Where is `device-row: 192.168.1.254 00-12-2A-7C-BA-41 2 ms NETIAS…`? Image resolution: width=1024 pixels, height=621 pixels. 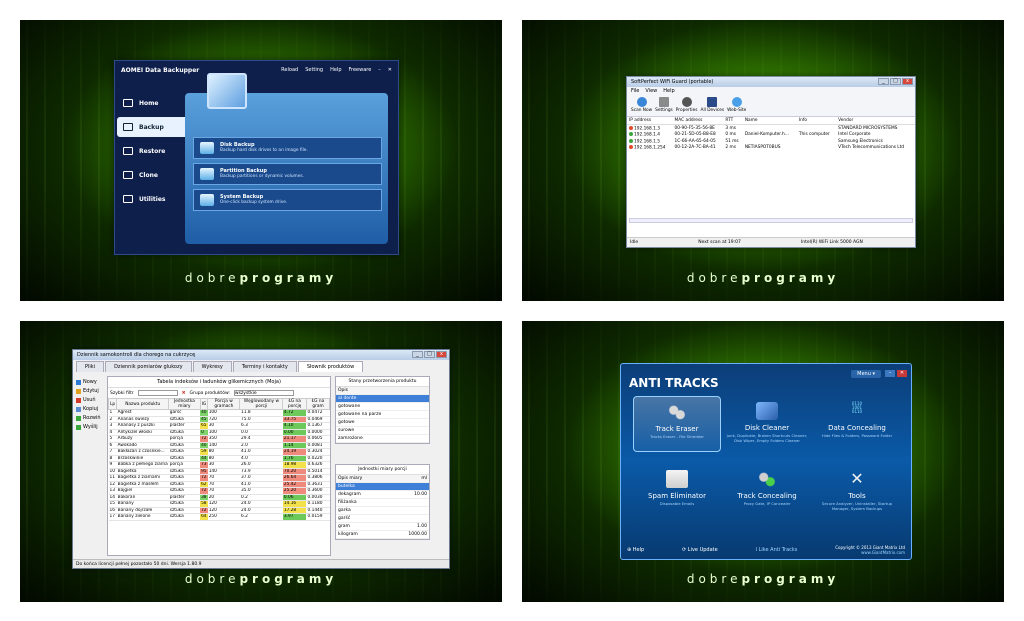
device-row: 192.168.1.254 00-12-2A-7C-BA-41 2 ms NETIAS… is located at coordinates (771, 148).